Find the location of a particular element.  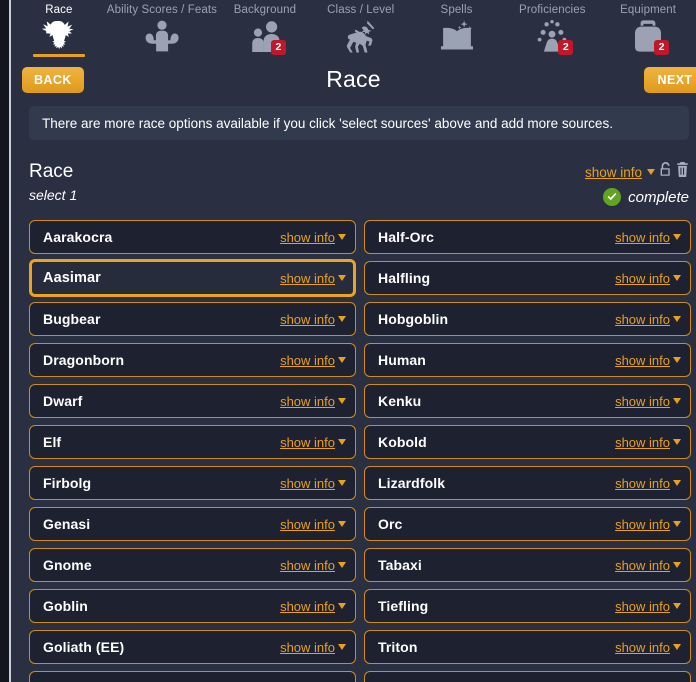

nav-tab-proficiencies: Proficiencies 2 is located at coordinates (552, 31).